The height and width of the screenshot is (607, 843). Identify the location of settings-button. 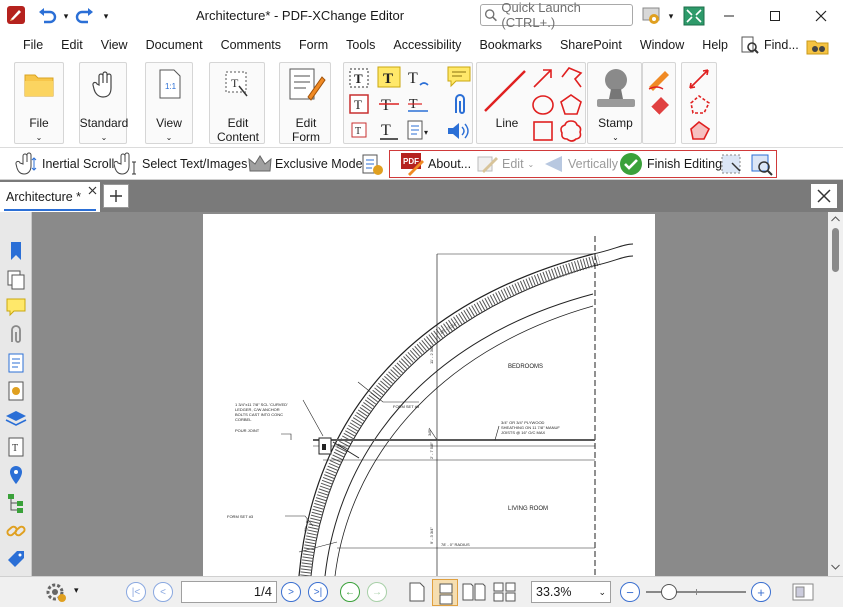
(652, 16).